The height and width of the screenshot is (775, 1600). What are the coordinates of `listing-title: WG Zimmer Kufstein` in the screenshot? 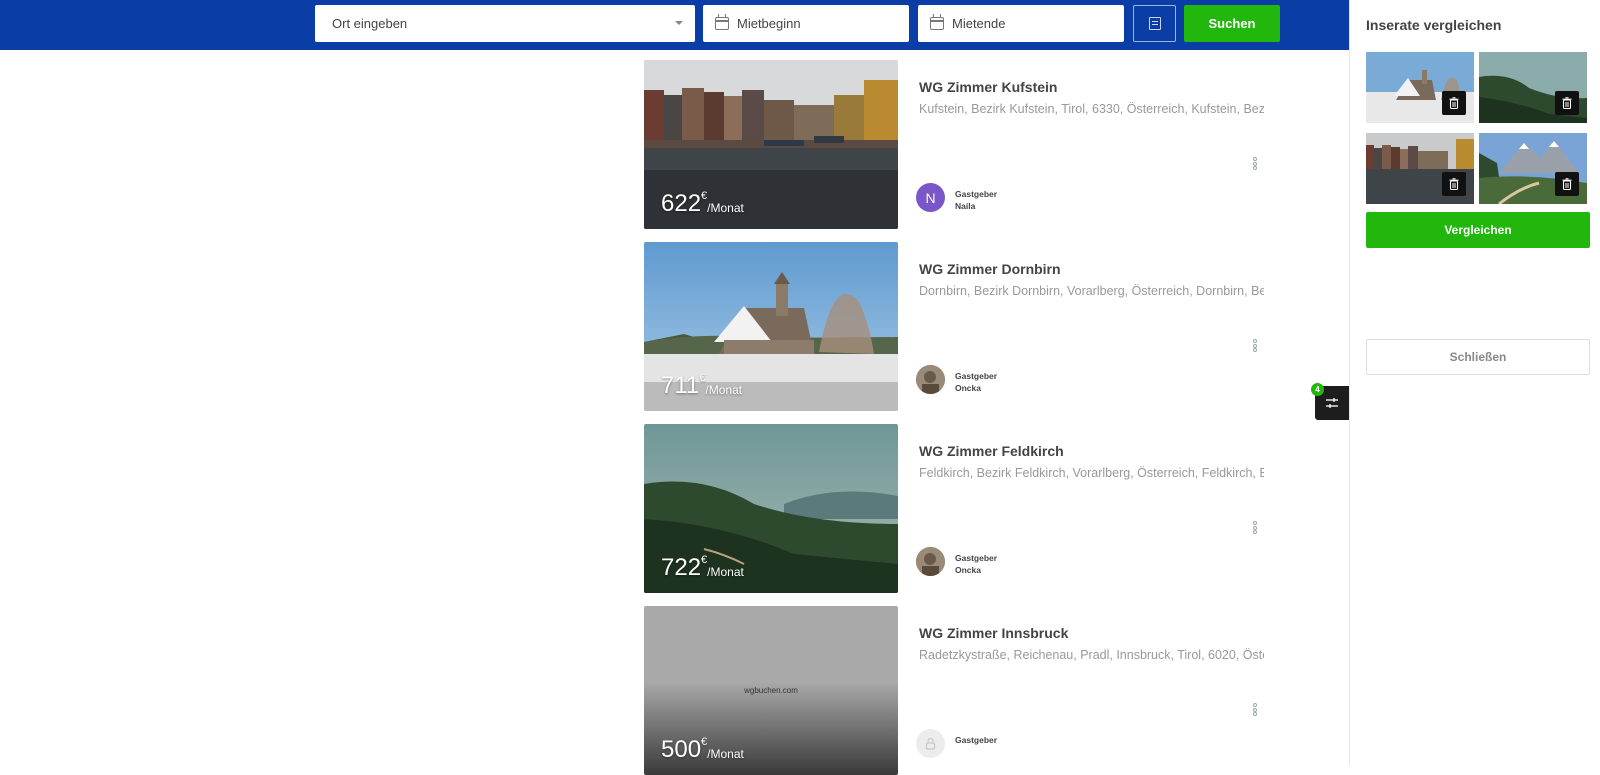 It's located at (988, 87).